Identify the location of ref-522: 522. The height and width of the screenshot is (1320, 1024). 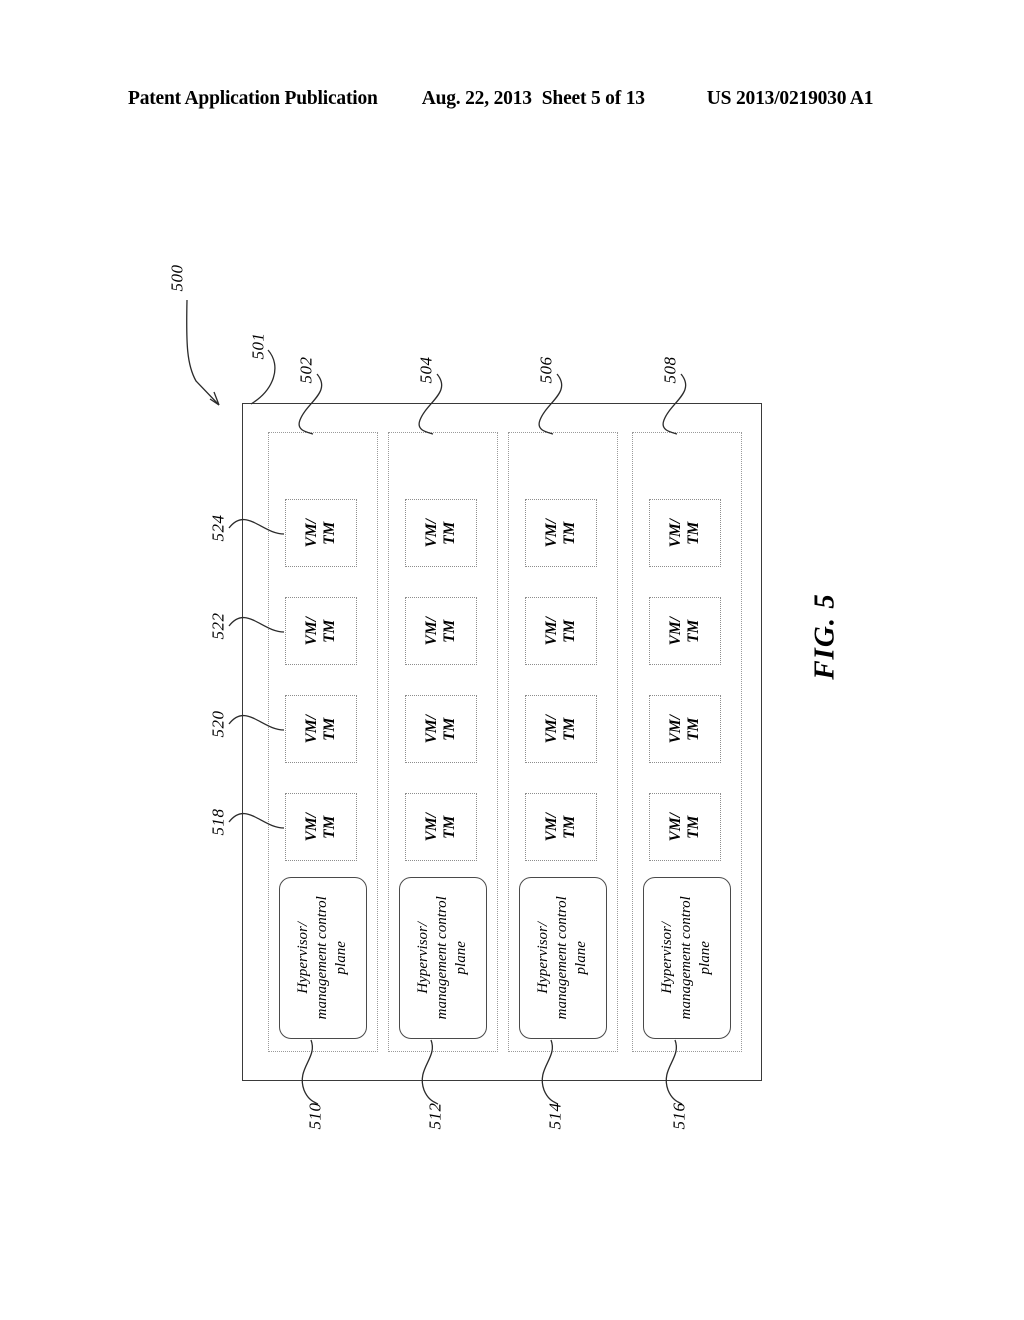
(218, 626).